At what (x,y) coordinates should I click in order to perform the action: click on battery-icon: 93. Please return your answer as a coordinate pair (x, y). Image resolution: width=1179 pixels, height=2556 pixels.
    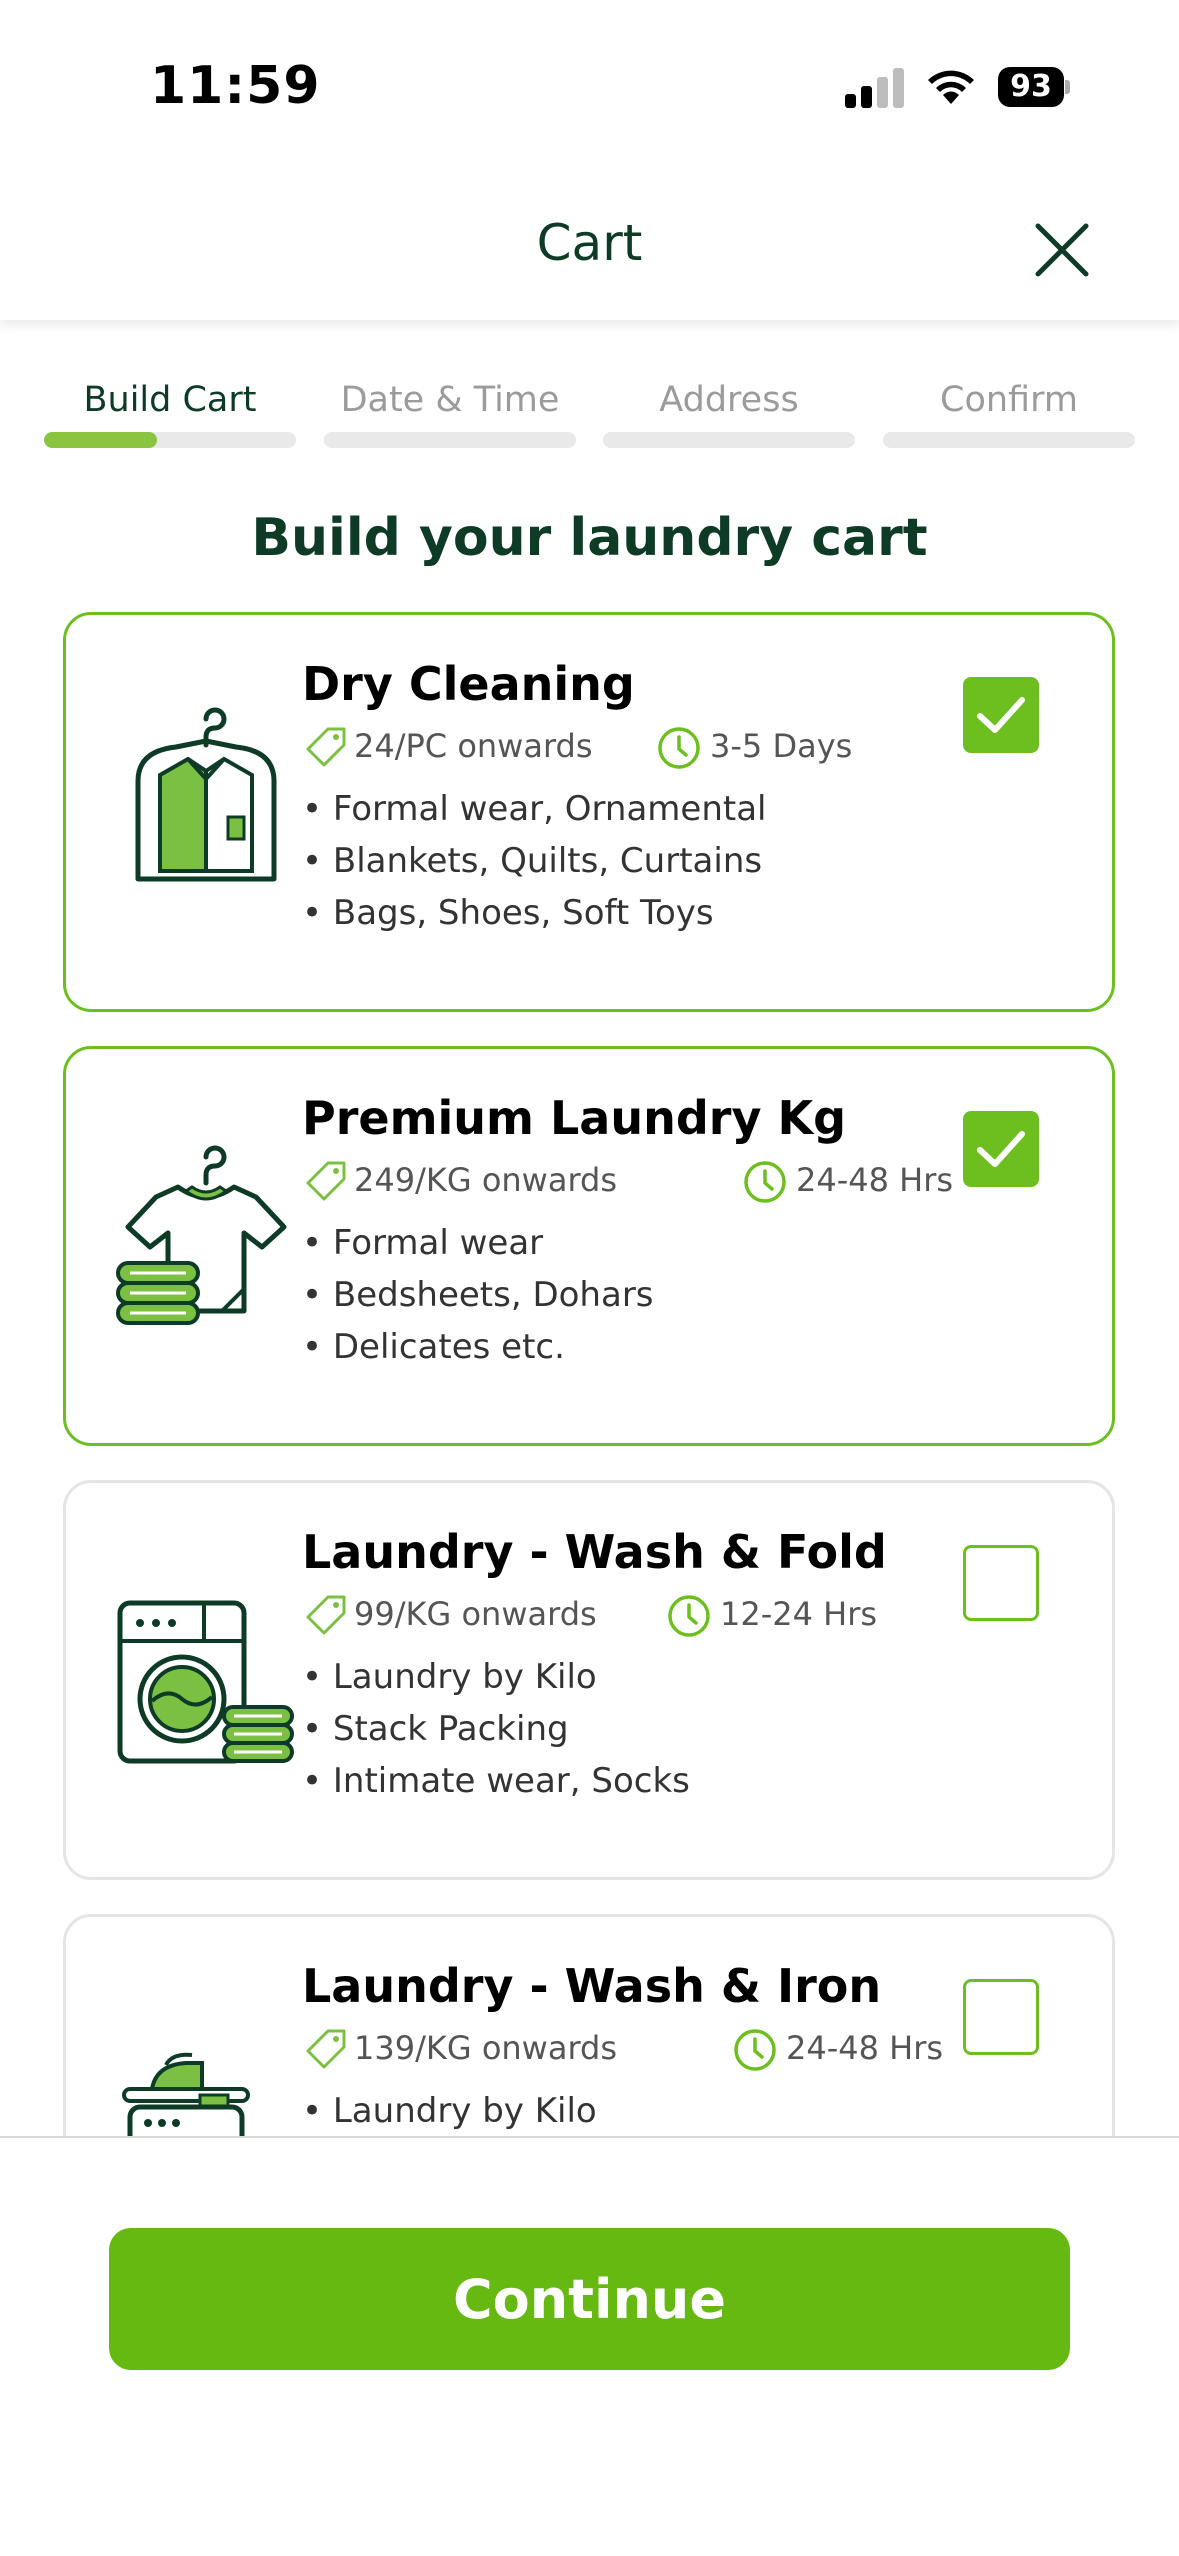
    Looking at the image, I should click on (1034, 87).